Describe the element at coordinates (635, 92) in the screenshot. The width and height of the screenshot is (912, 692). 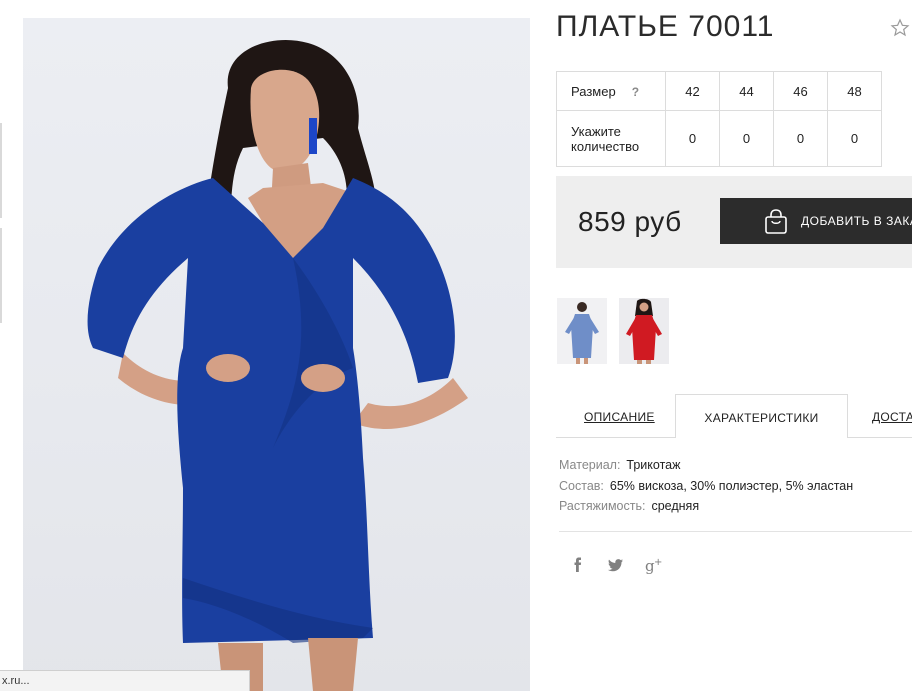
I see `size-help-icon: ?` at that location.